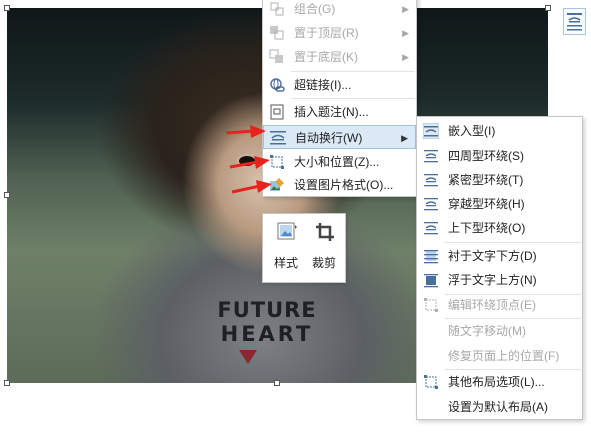 Image resolution: width=591 pixels, height=433 pixels. I want to click on edit-wrap-points: 编辑环绕顶点(E), so click(499, 305).